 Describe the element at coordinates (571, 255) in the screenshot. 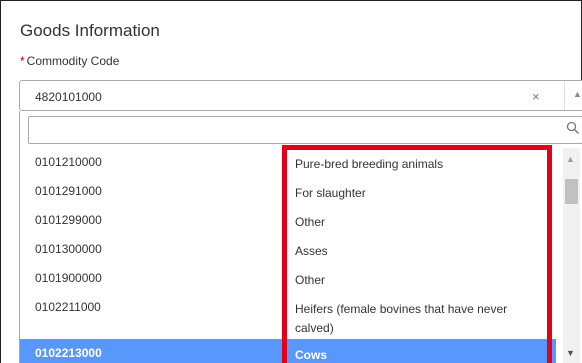

I see `dropdown-scrollbar: ▲ ▼` at that location.